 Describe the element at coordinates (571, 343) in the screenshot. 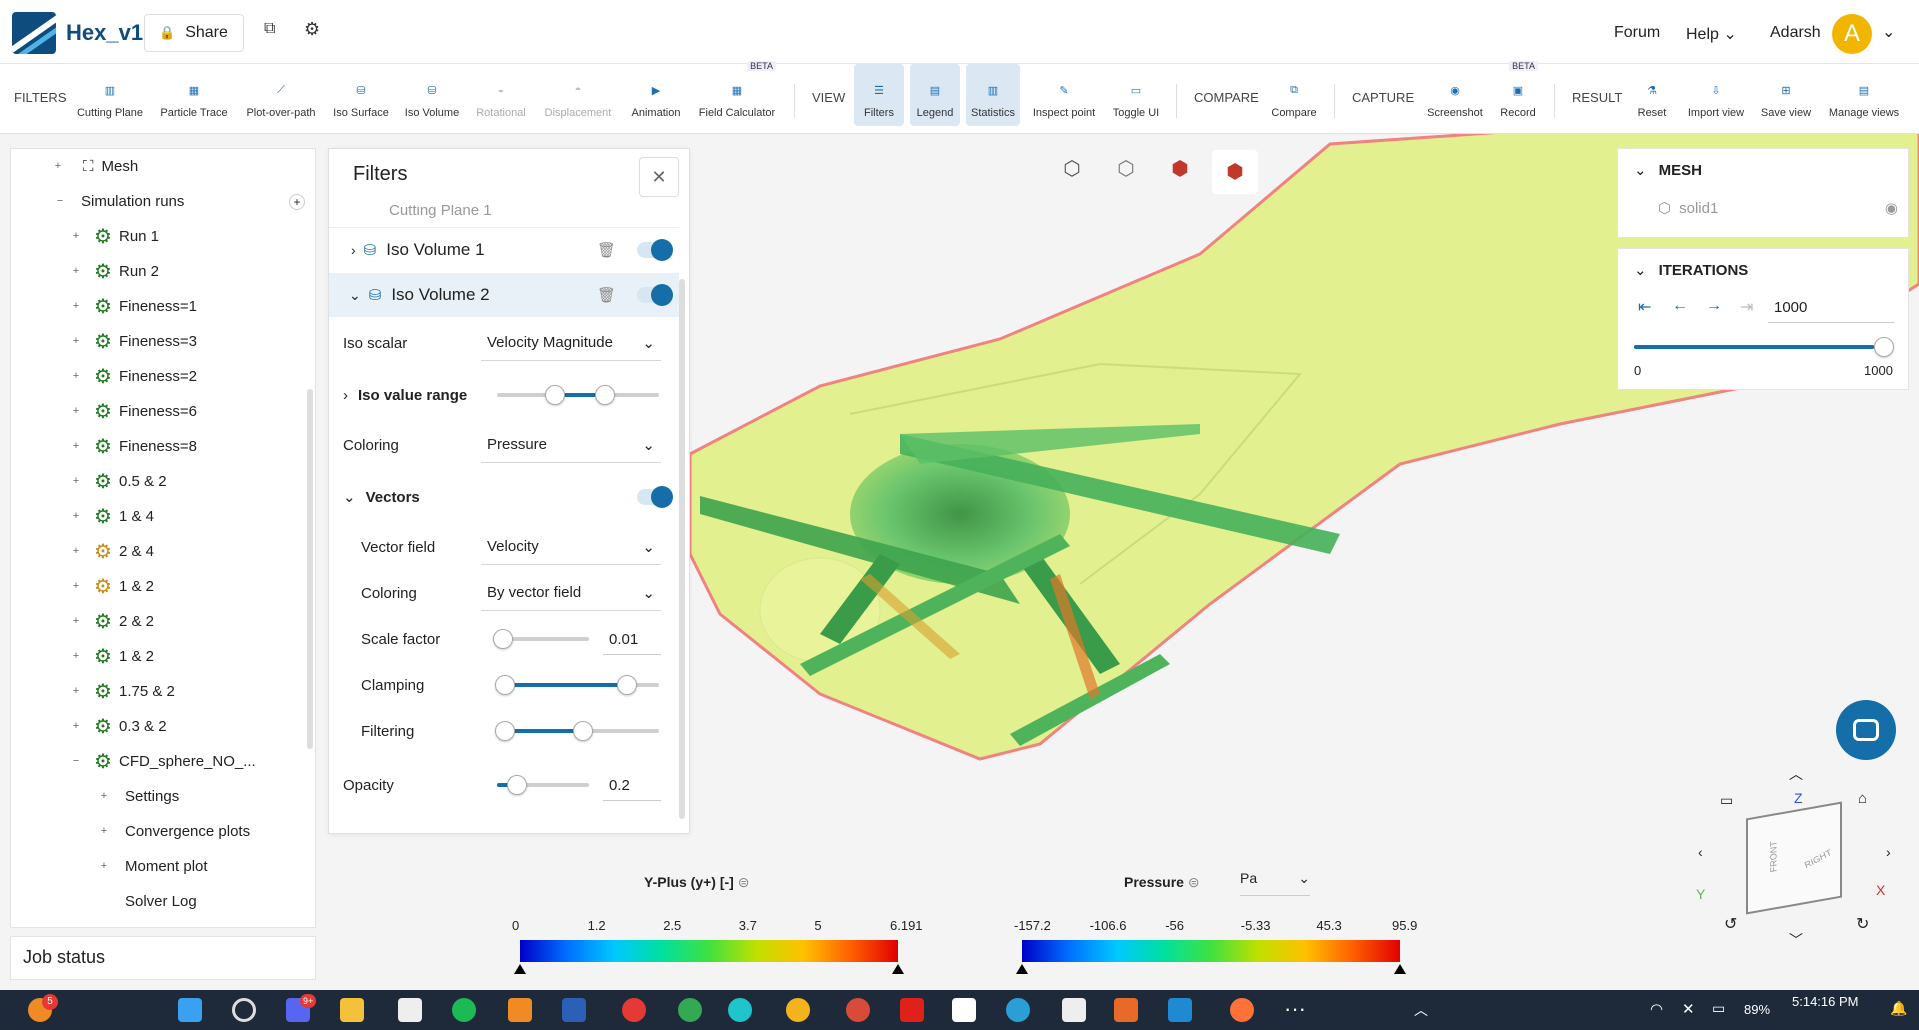

I see `iso-scalar-select: Velocity Magnitude ⌄` at that location.